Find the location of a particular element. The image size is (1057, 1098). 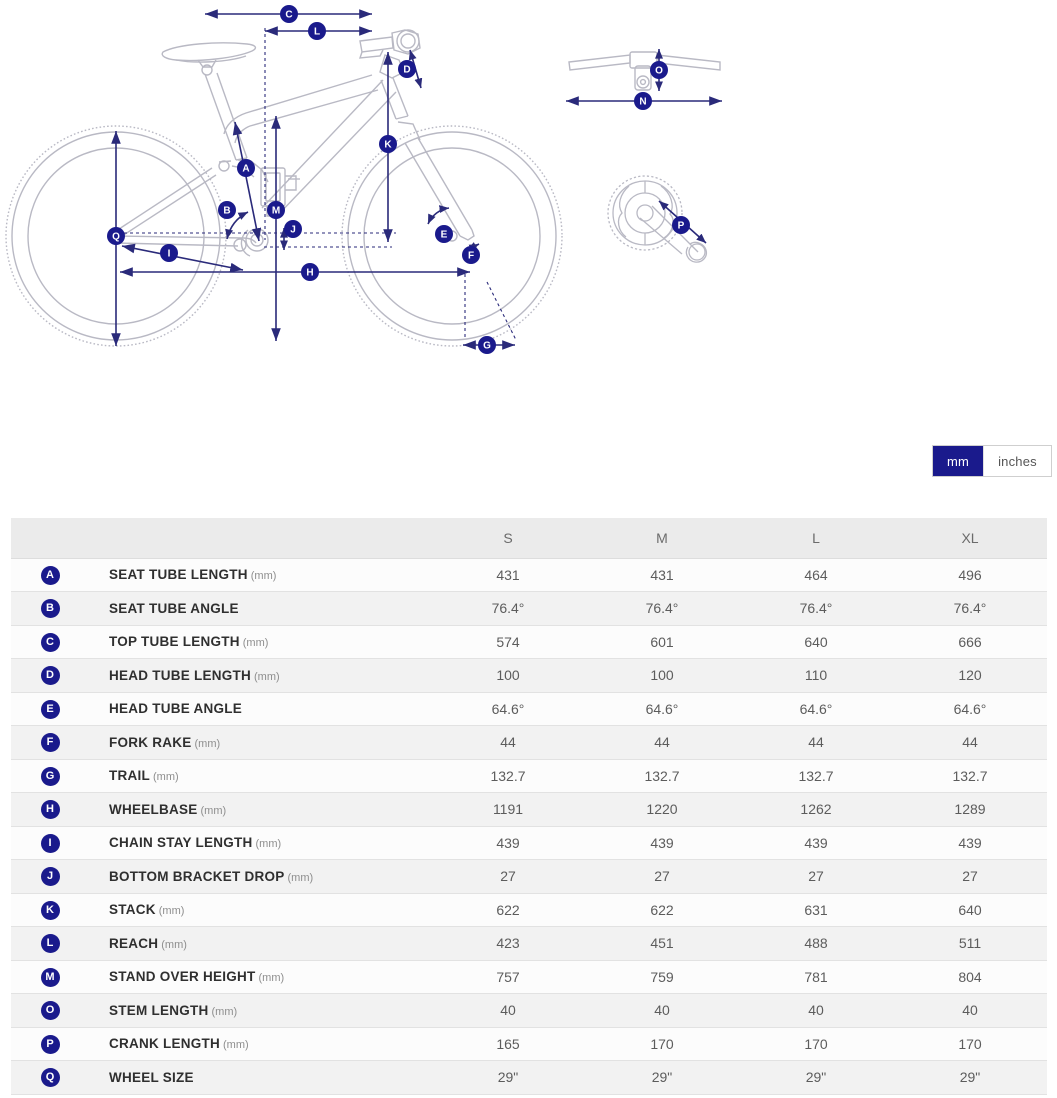

row-value-cell: 1191 is located at coordinates (508, 809).